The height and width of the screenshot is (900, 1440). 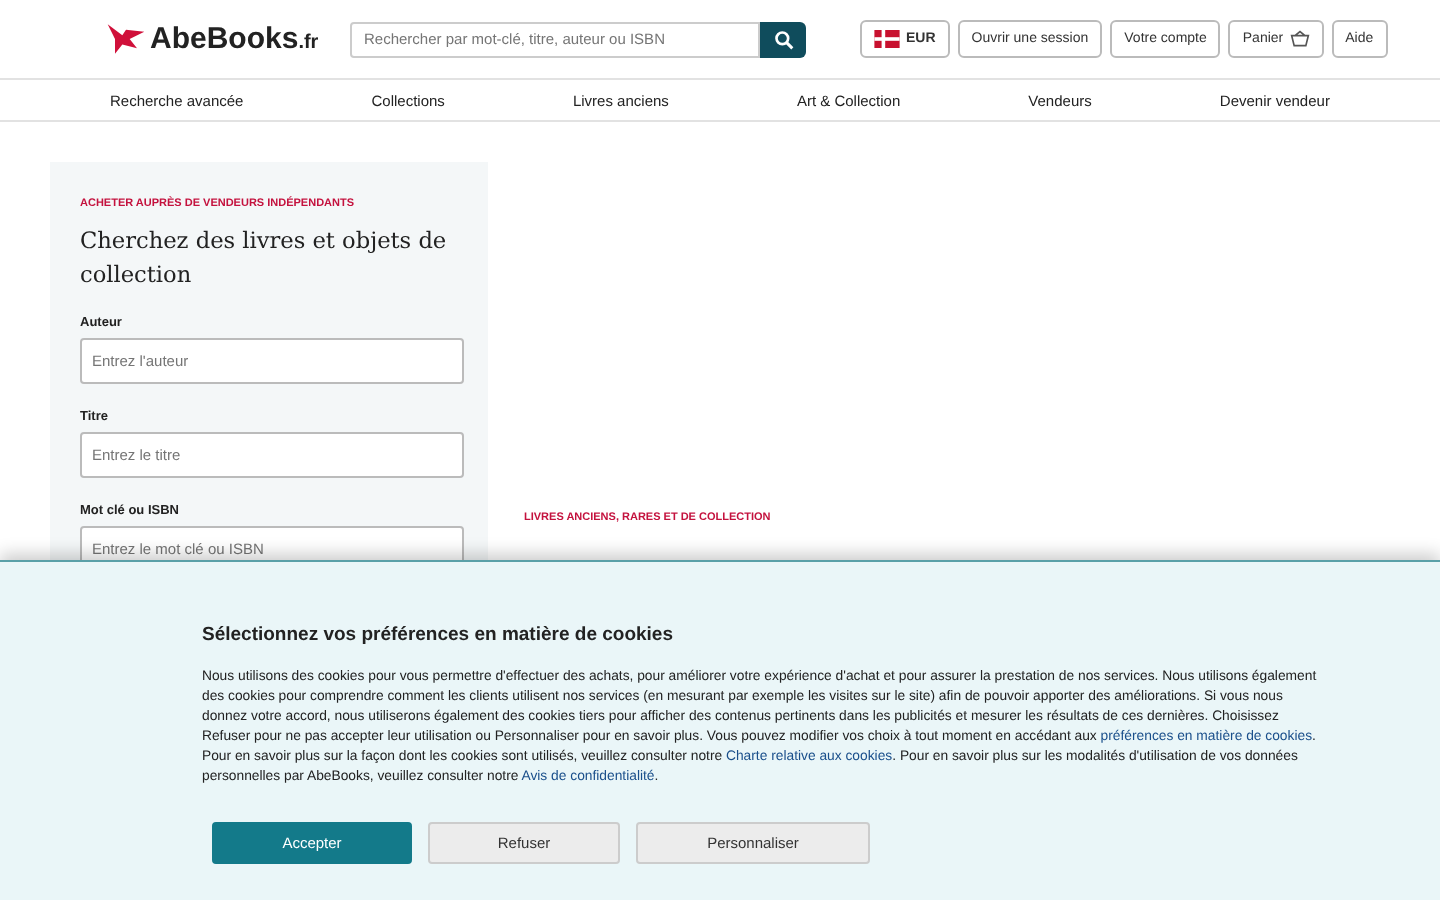 What do you see at coordinates (438, 635) in the screenshot?
I see `cookie-title: Sélectionnez vos préférences en matière de cookies` at bounding box center [438, 635].